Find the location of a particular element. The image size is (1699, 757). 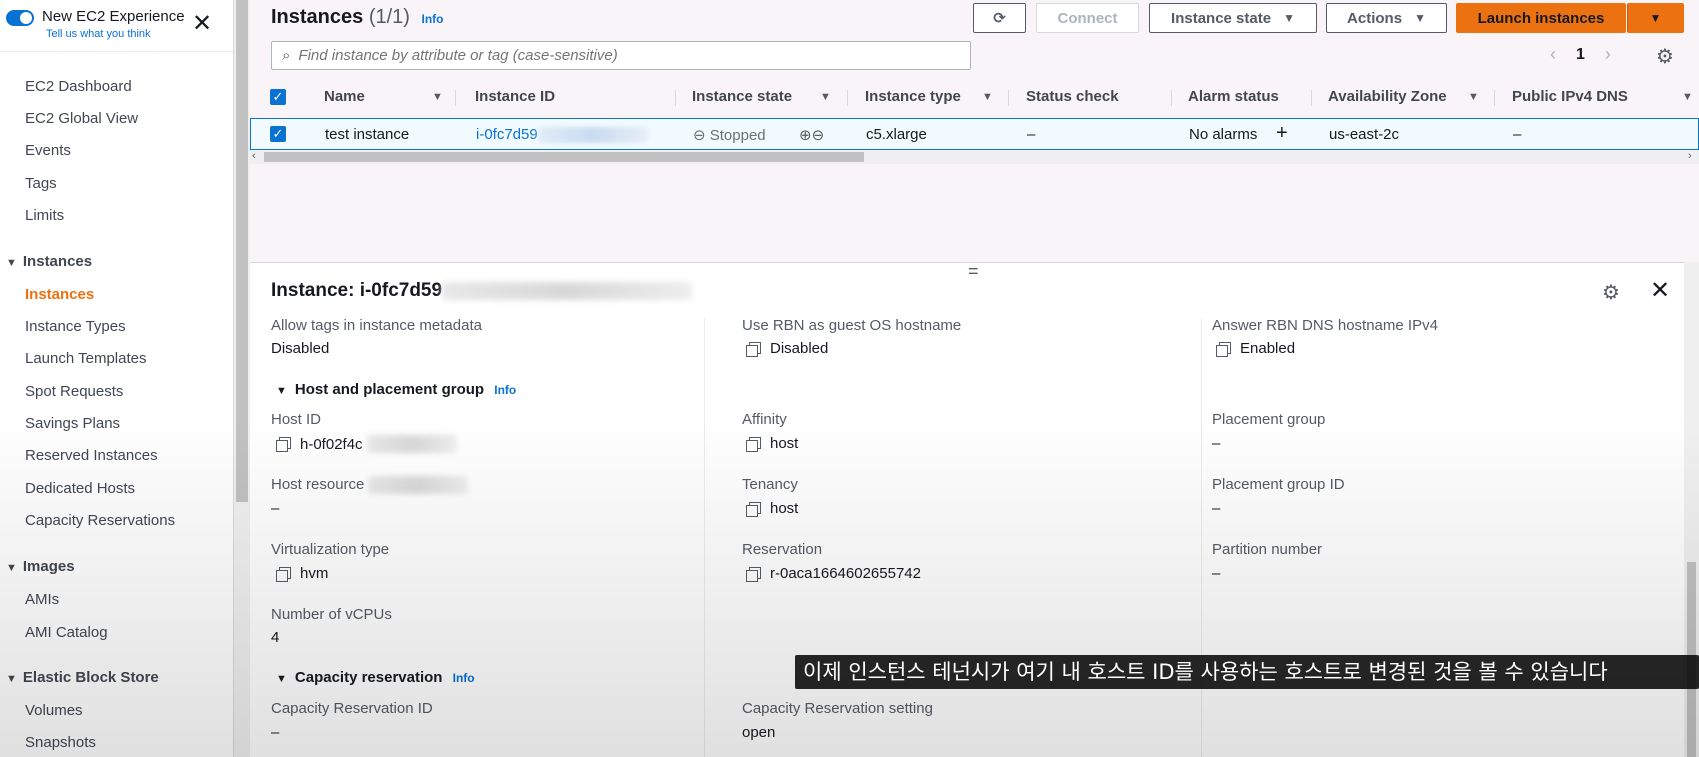

column-header-instance-state: Instance state is located at coordinates (742, 96).